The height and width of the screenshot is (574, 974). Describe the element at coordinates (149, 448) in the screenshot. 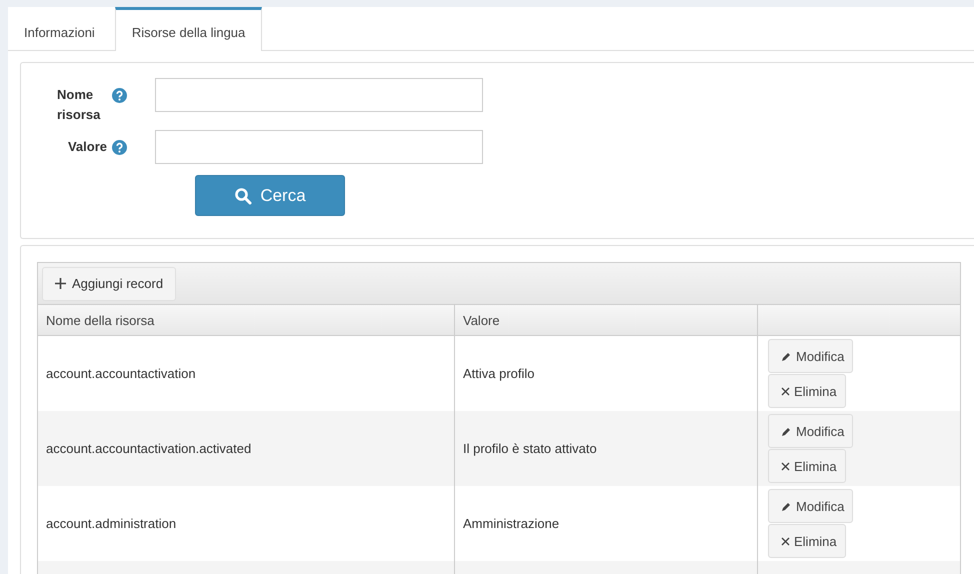

I see `table-cell: account.accountactivation.activated` at that location.